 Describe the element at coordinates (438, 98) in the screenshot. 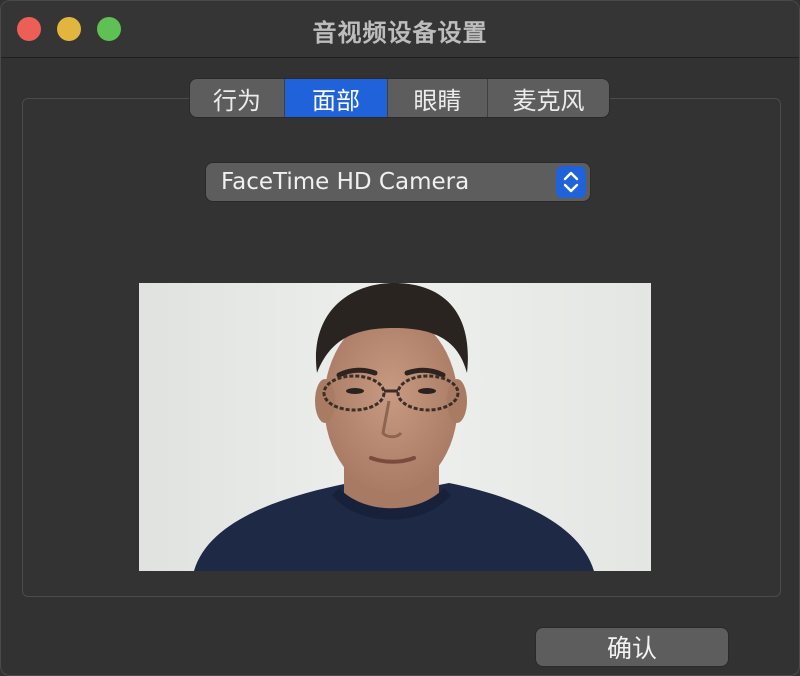

I see `tab-eyes: 眼睛` at that location.